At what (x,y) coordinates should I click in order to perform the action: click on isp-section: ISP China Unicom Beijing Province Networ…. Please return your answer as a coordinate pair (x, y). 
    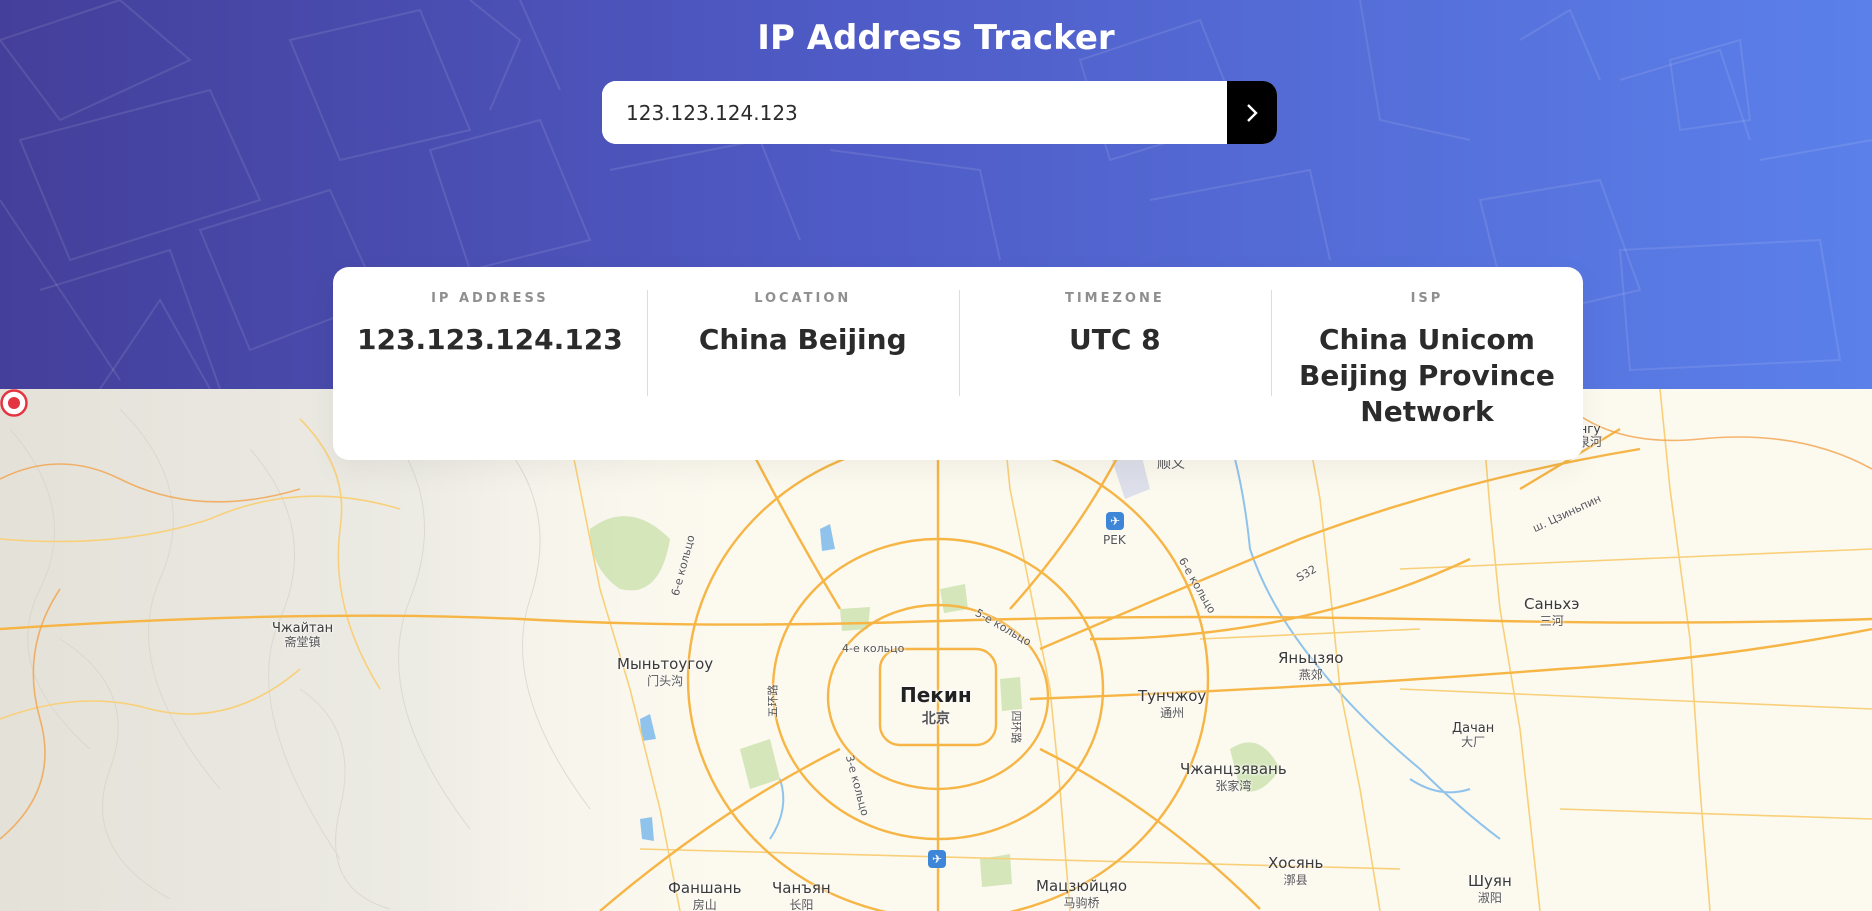
    Looking at the image, I should click on (1426, 363).